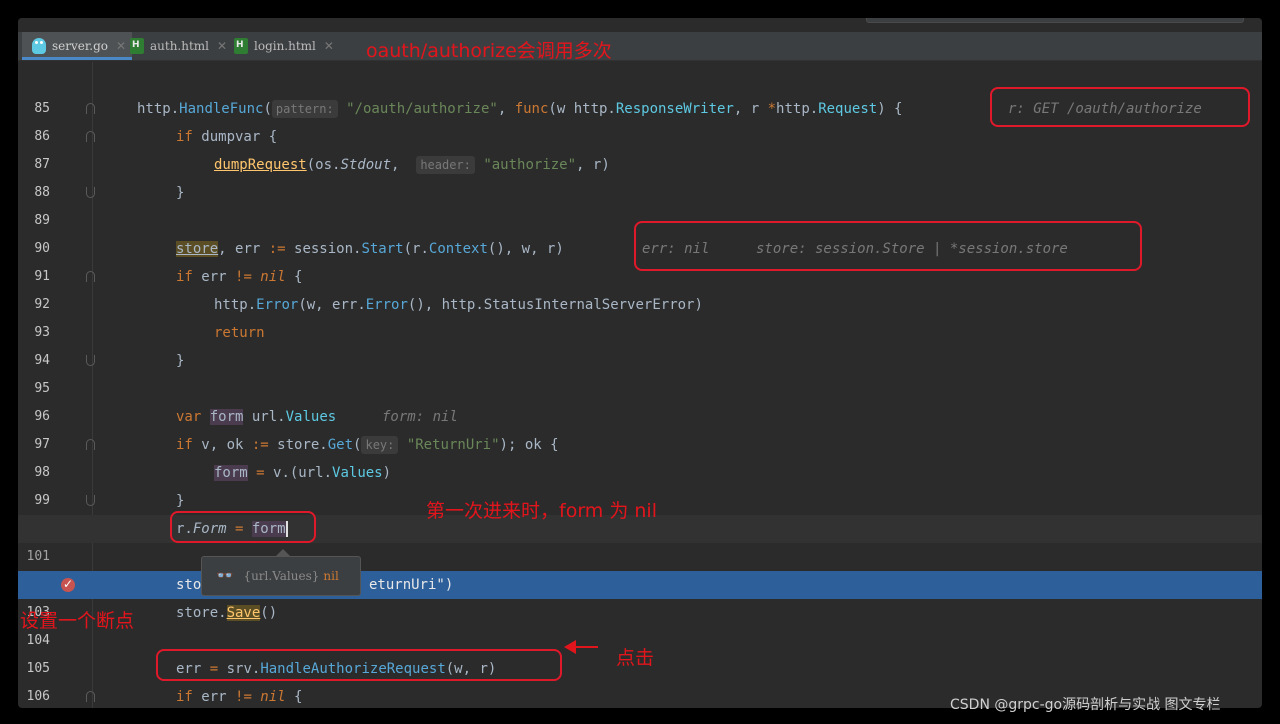 The width and height of the screenshot is (1280, 724). Describe the element at coordinates (640, 46) in the screenshot. I see `editor-tab-bar: server.go ✕ auth.html ✕ login.html ✕` at that location.